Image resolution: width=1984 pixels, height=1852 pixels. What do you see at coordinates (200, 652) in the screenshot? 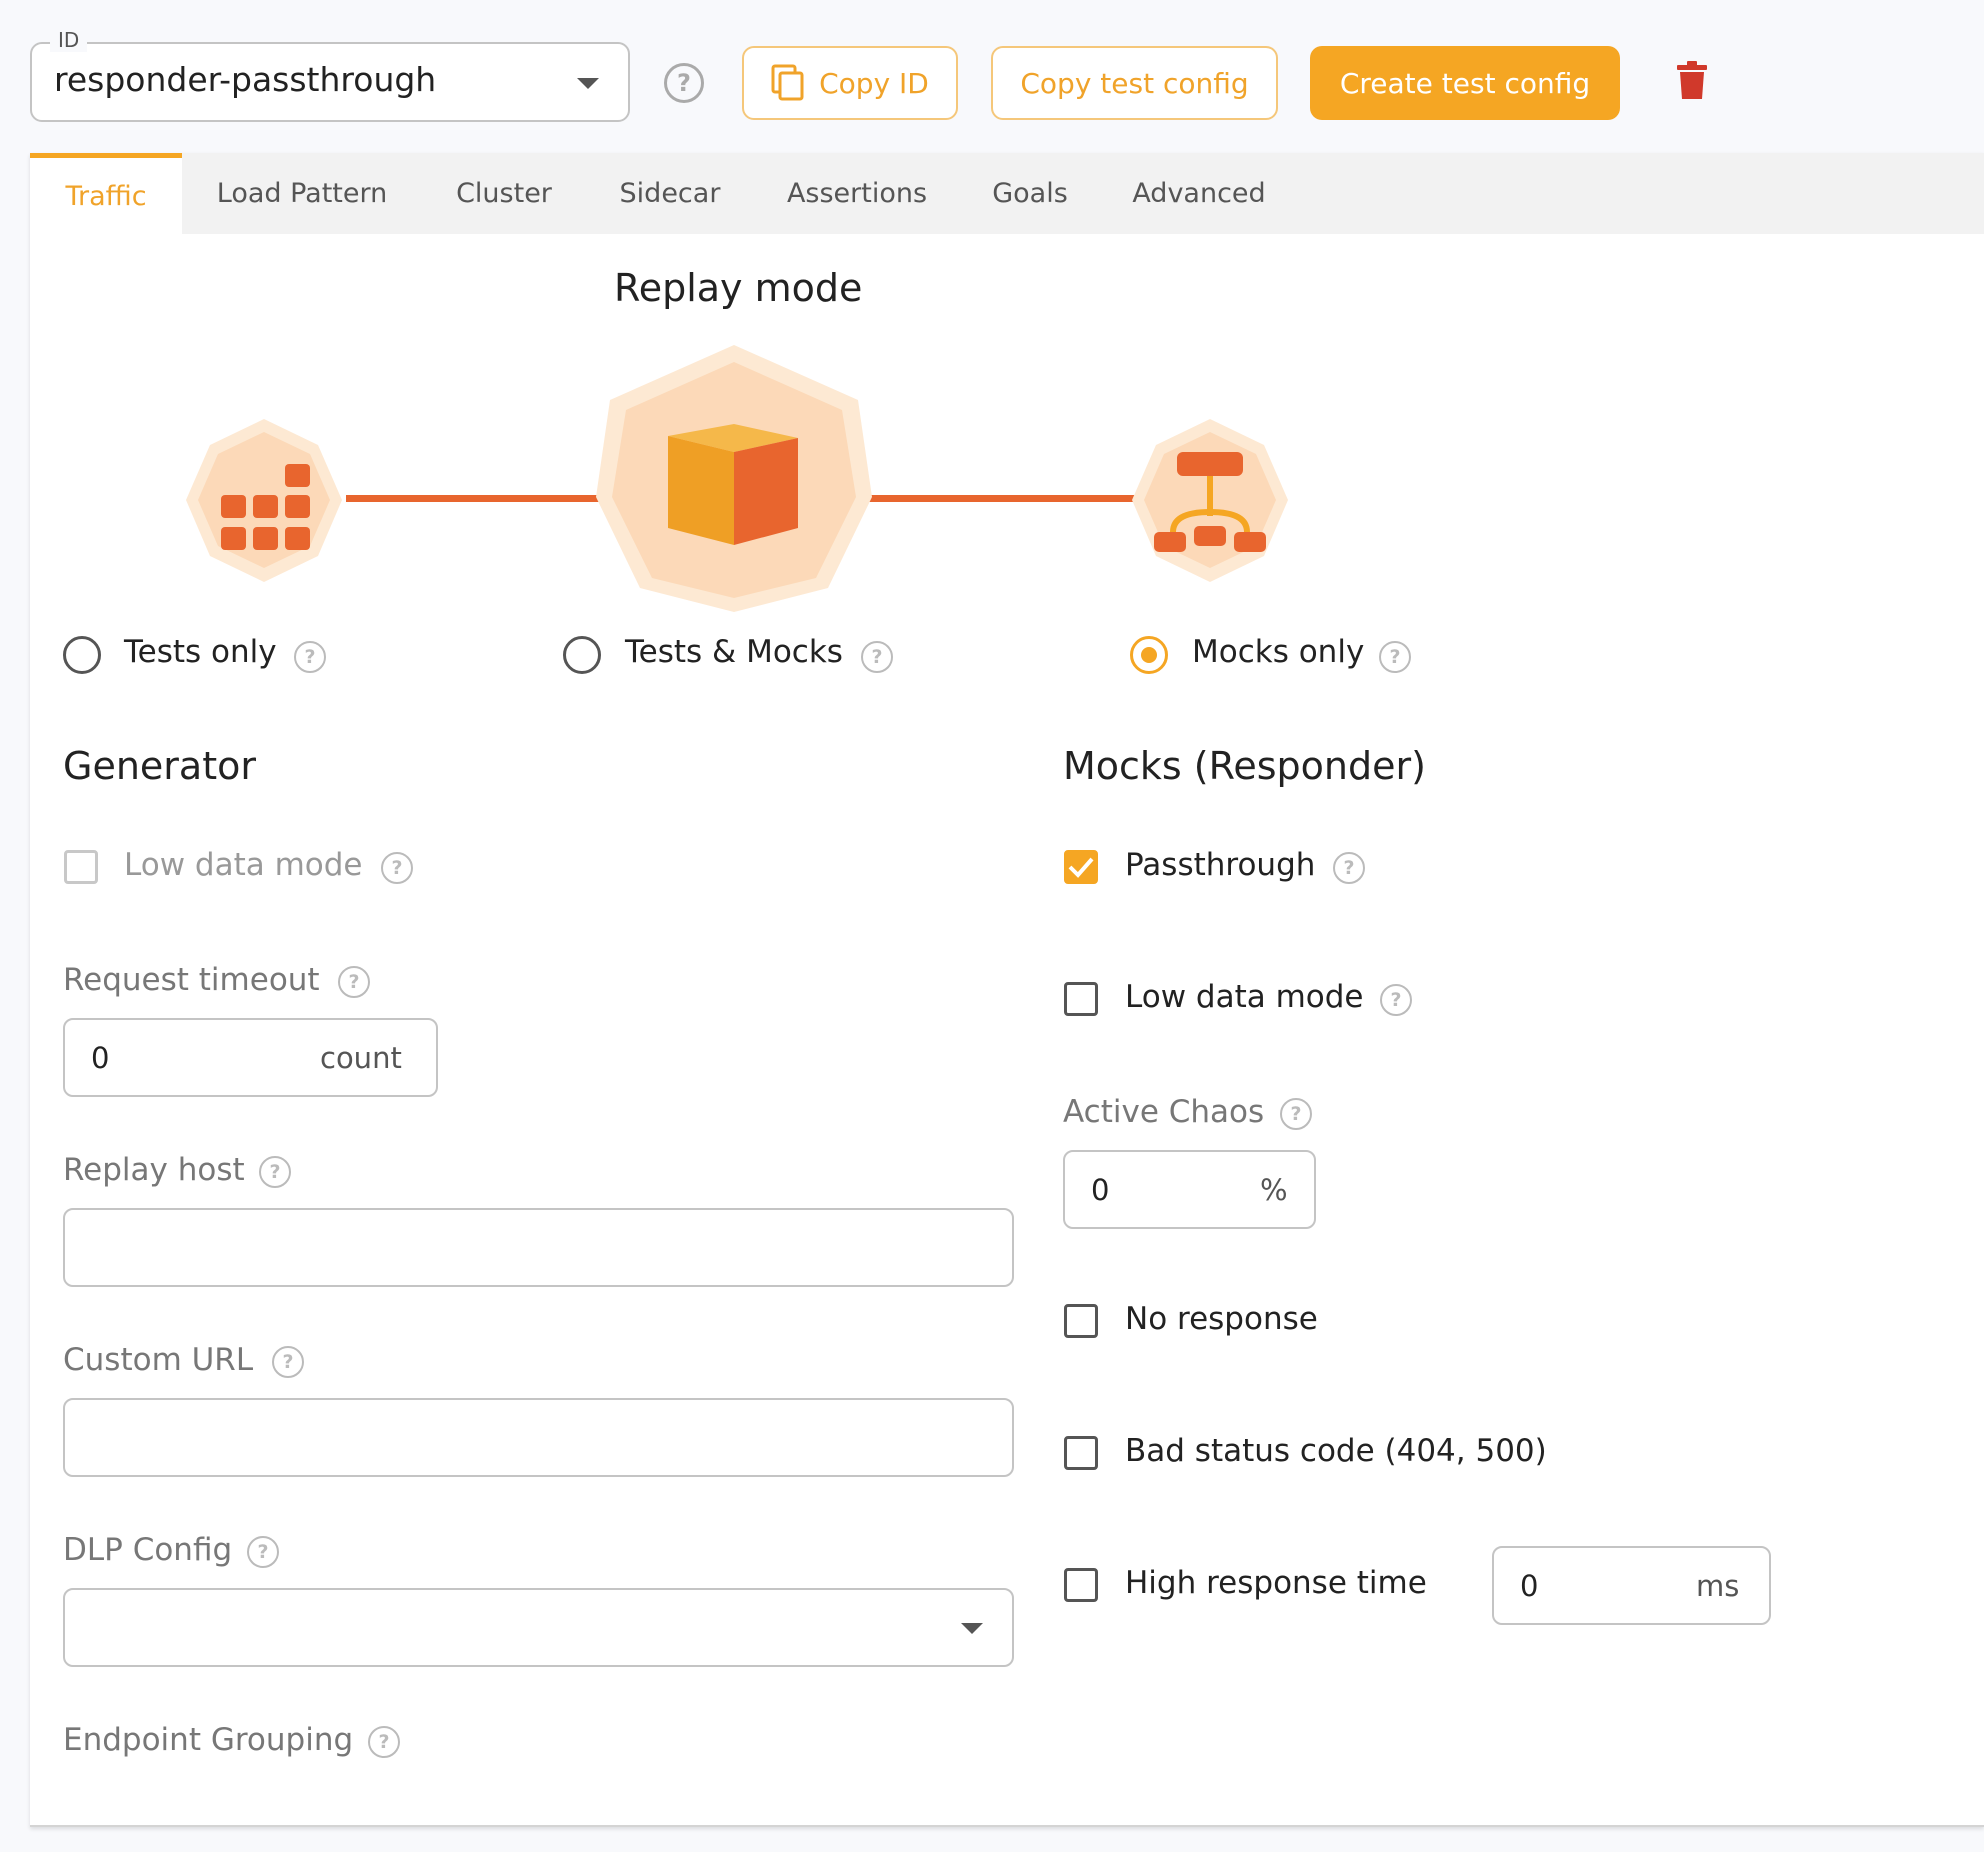
I see `tests-only-label: Tests only` at bounding box center [200, 652].